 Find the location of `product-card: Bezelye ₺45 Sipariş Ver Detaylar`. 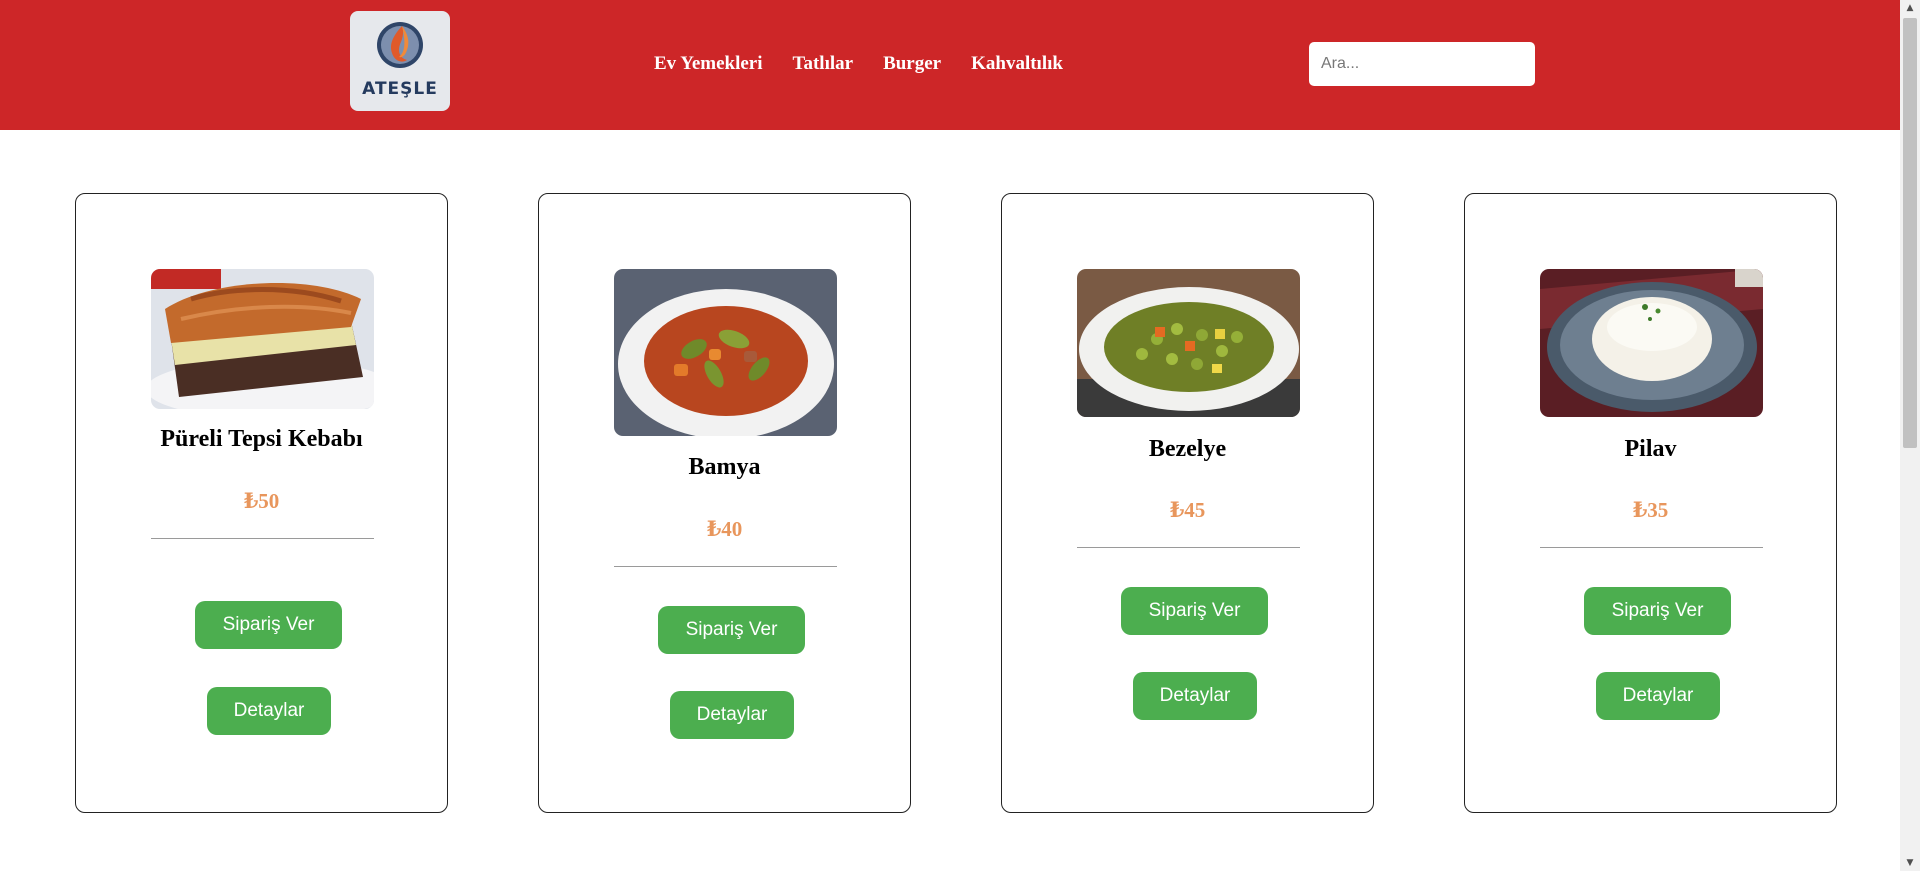

product-card: Bezelye ₺45 Sipariş Ver Detaylar is located at coordinates (1187, 503).